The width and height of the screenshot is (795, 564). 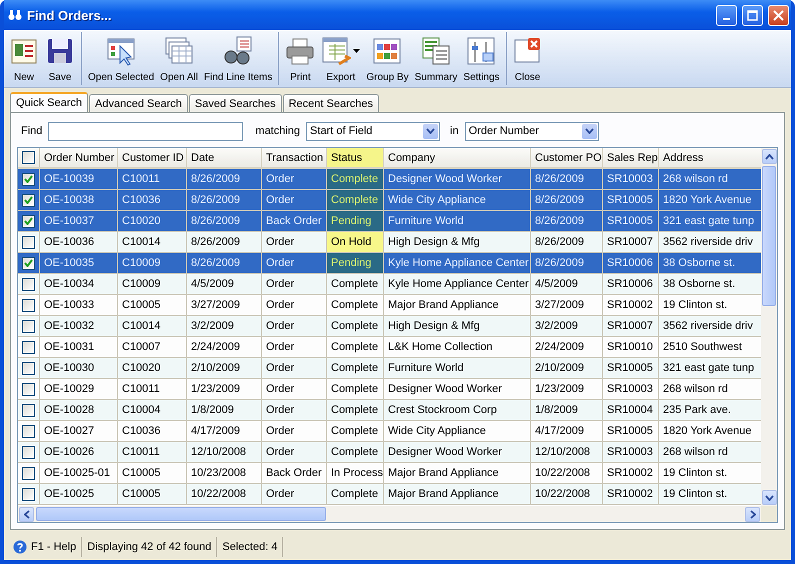 What do you see at coordinates (355, 473) in the screenshot?
I see `table-cell: In Process` at bounding box center [355, 473].